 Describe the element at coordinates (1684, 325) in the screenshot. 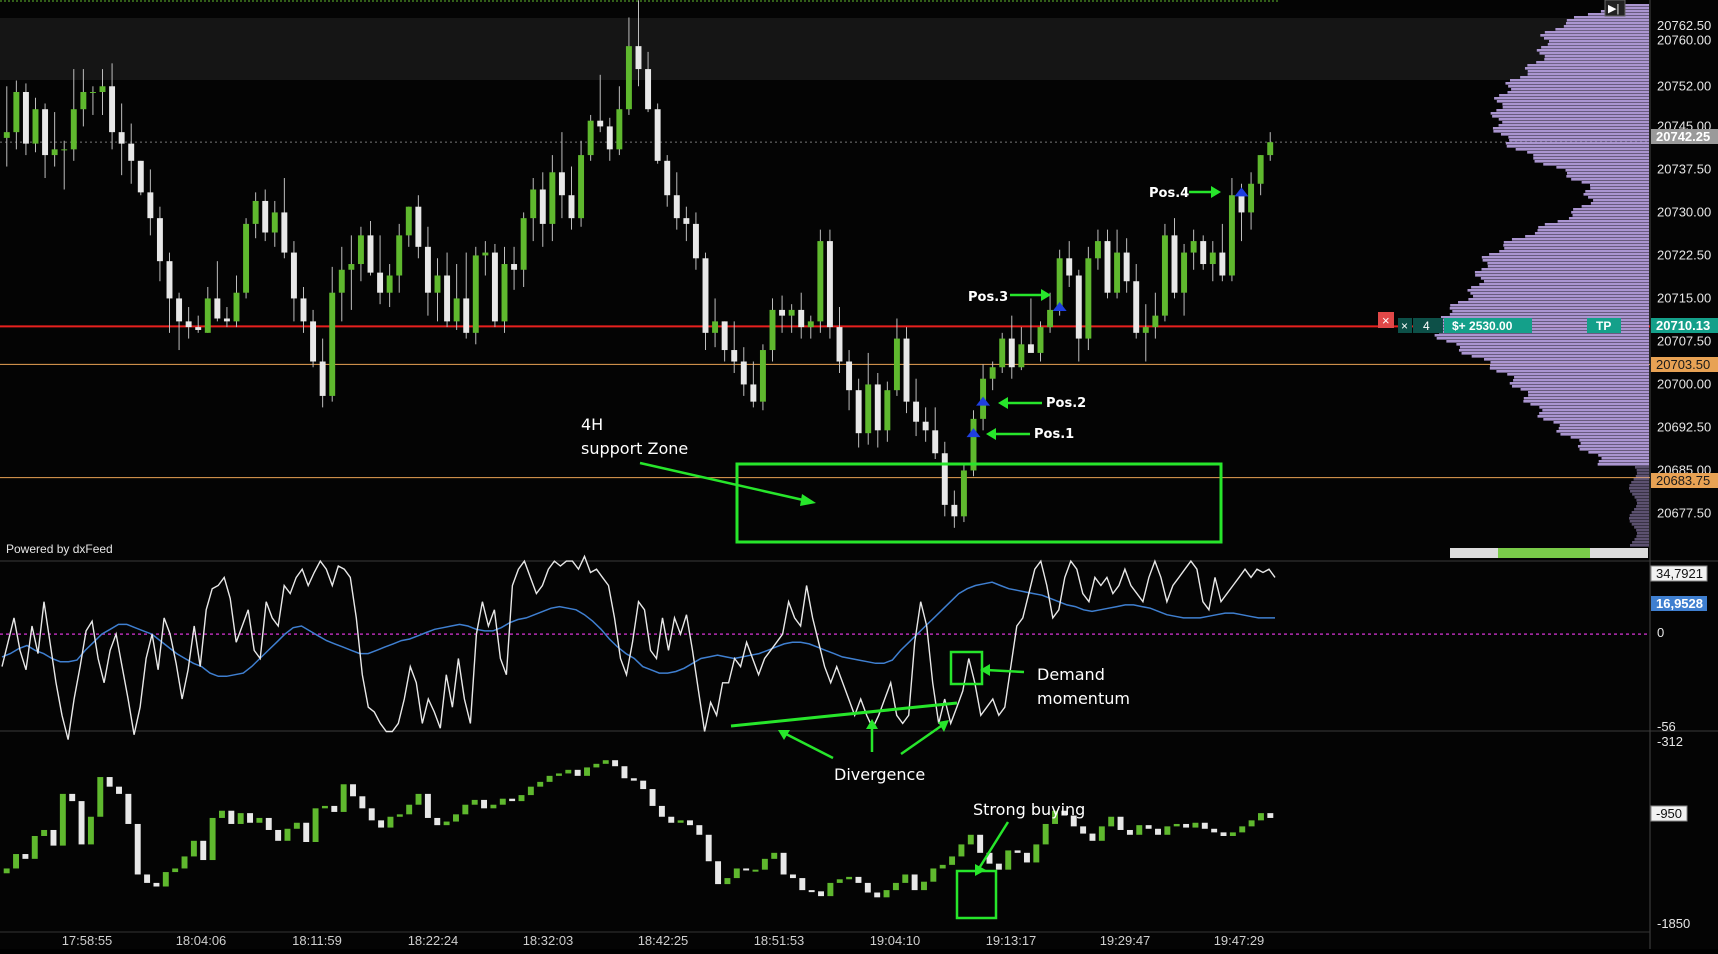

I see `line-price-badge: 20710.13` at that location.